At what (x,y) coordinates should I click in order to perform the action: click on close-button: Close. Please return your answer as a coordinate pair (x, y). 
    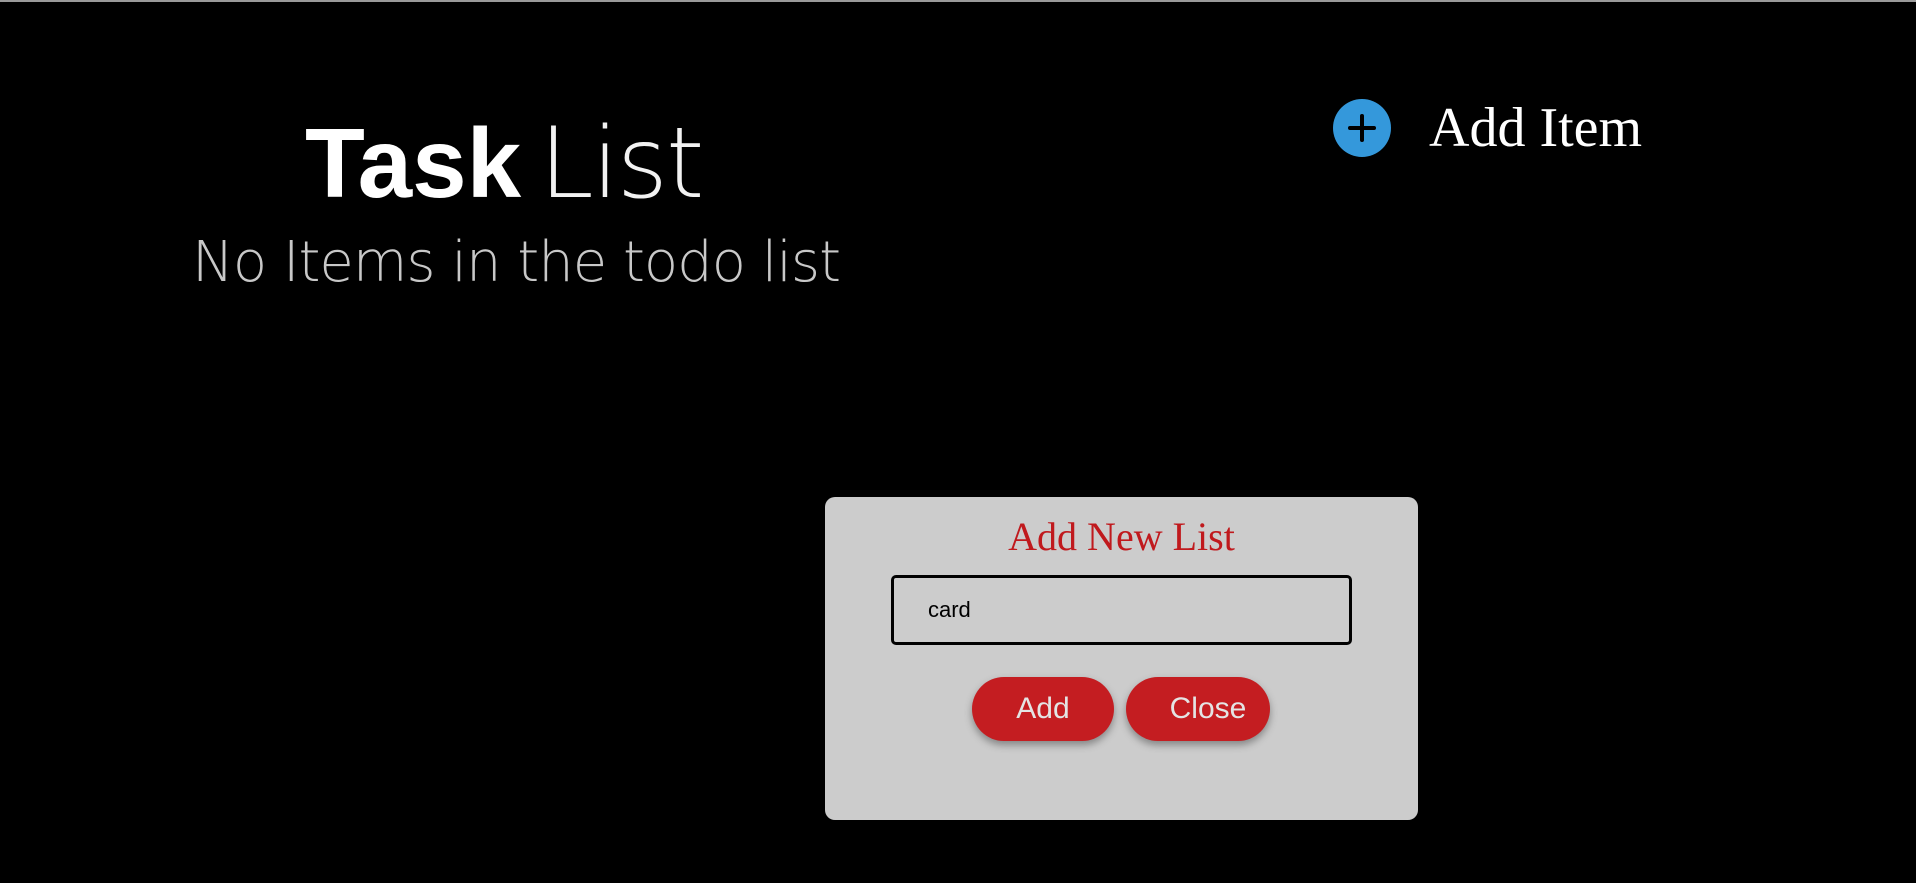
    Looking at the image, I should click on (1198, 709).